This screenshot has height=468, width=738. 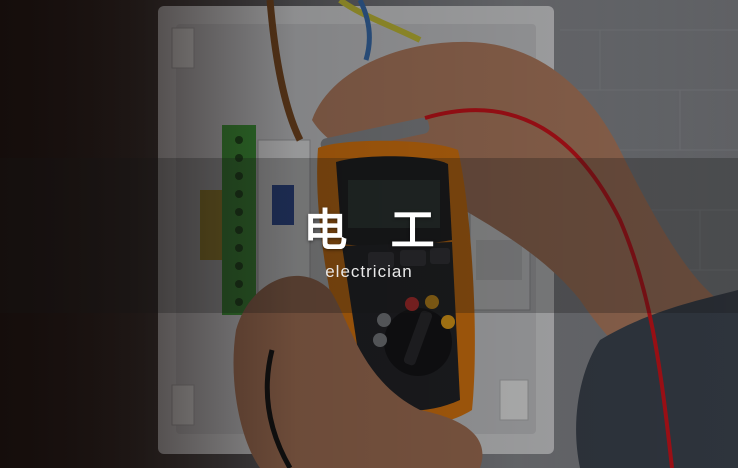 What do you see at coordinates (369, 271) in the screenshot?
I see `category-subtitle: electrician` at bounding box center [369, 271].